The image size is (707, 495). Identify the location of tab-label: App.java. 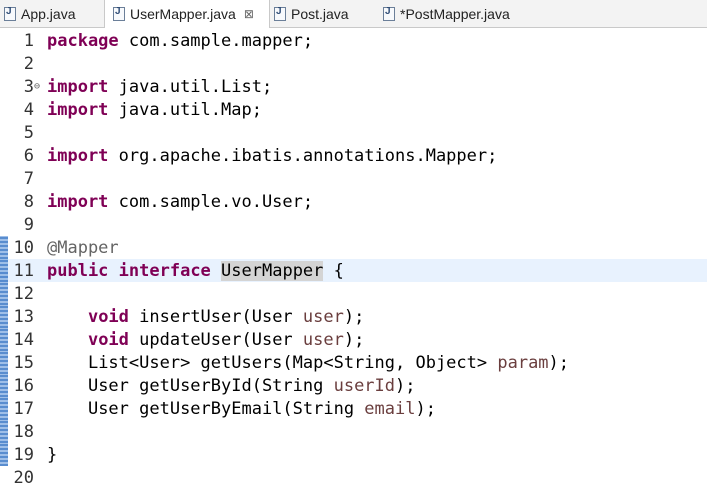
(48, 13).